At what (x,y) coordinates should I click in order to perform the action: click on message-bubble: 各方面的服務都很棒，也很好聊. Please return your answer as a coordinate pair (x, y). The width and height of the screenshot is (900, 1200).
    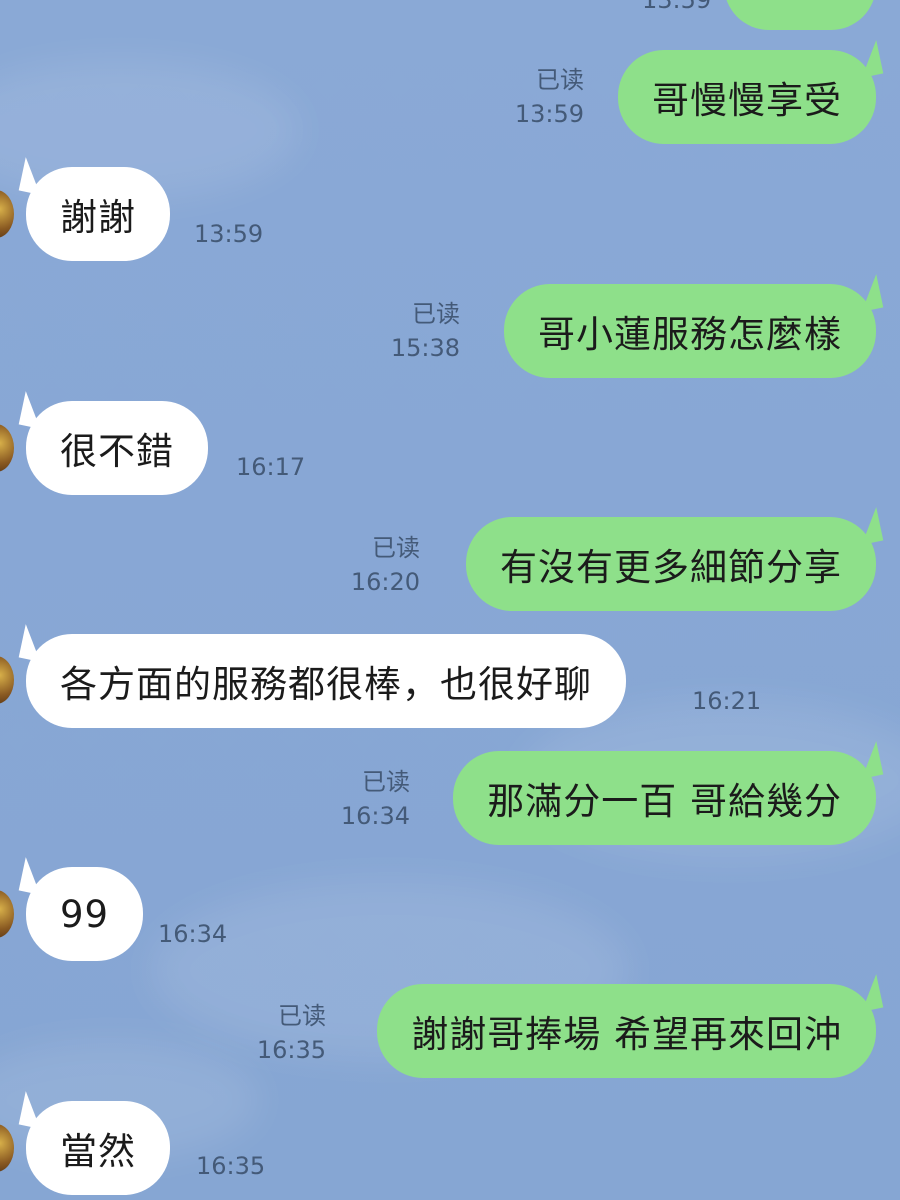
    Looking at the image, I should click on (322, 676).